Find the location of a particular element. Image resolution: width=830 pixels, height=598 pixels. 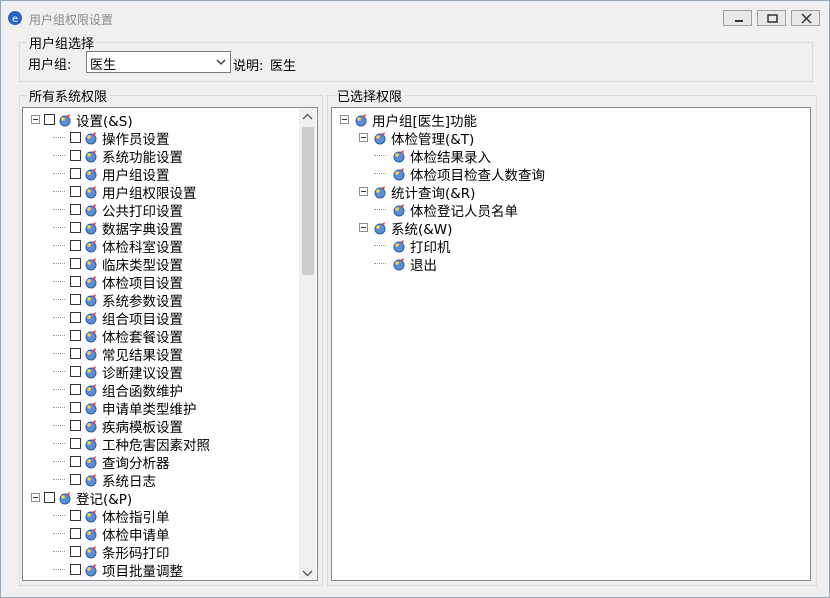

tree-item: 系统日志 is located at coordinates (170, 480).